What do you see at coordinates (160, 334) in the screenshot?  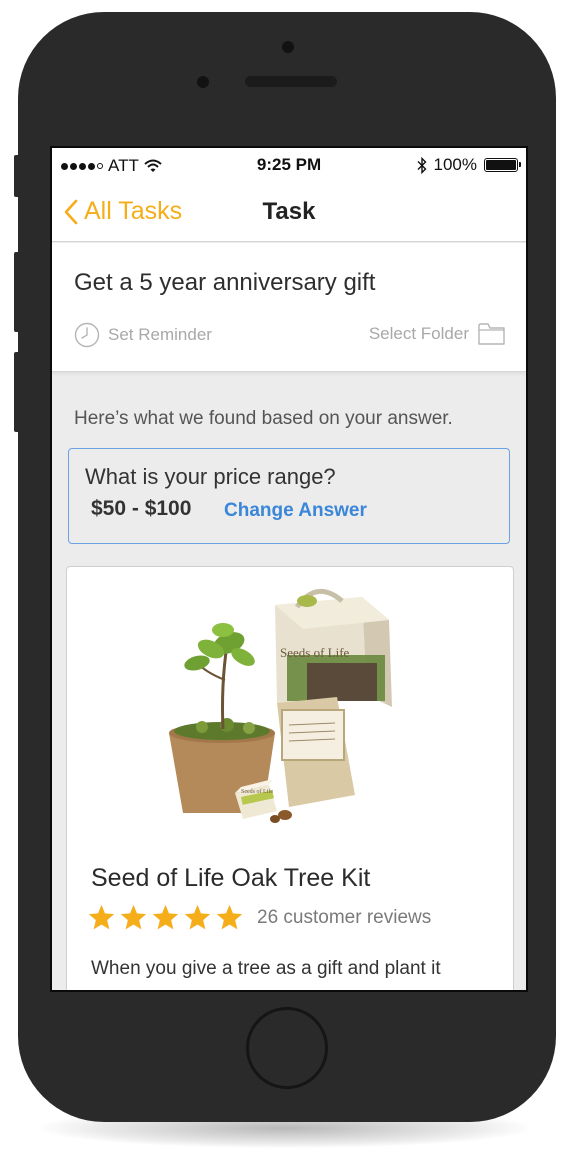 I see `set-reminder-label: Set Reminder` at bounding box center [160, 334].